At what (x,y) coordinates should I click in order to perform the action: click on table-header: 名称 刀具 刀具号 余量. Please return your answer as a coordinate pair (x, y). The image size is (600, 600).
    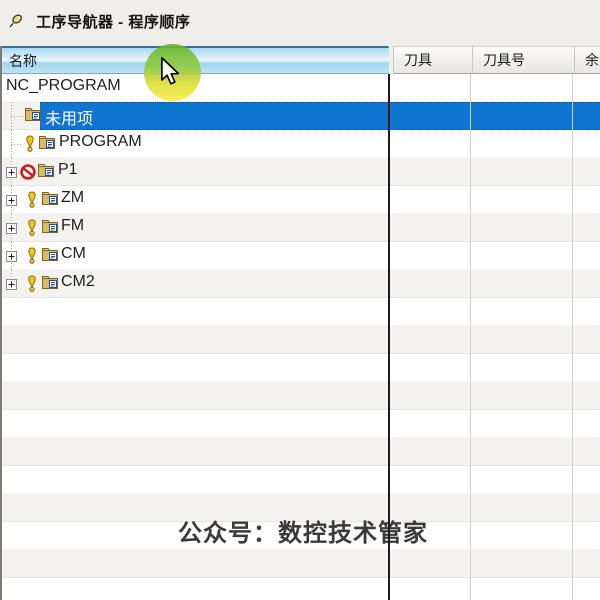
    Looking at the image, I should click on (301, 60).